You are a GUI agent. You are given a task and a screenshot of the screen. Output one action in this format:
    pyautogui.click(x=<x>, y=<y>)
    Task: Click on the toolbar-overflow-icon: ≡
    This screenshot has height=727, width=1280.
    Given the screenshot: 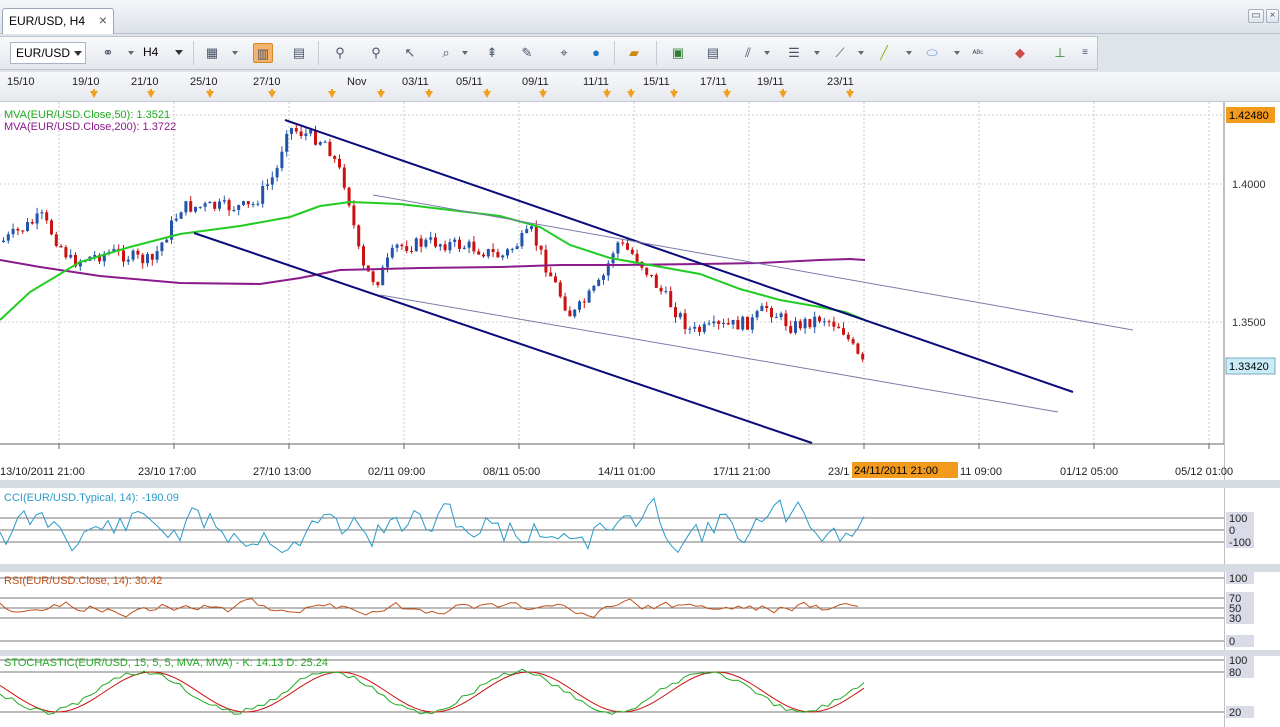 What is the action you would take?
    pyautogui.click(x=1085, y=53)
    